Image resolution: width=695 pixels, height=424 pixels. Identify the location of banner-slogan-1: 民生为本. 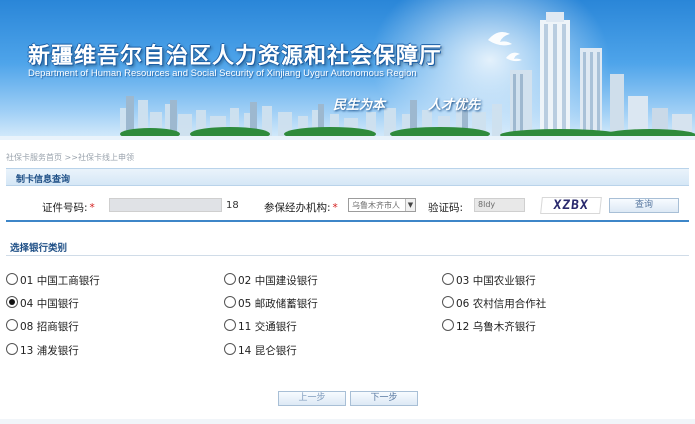
(359, 105).